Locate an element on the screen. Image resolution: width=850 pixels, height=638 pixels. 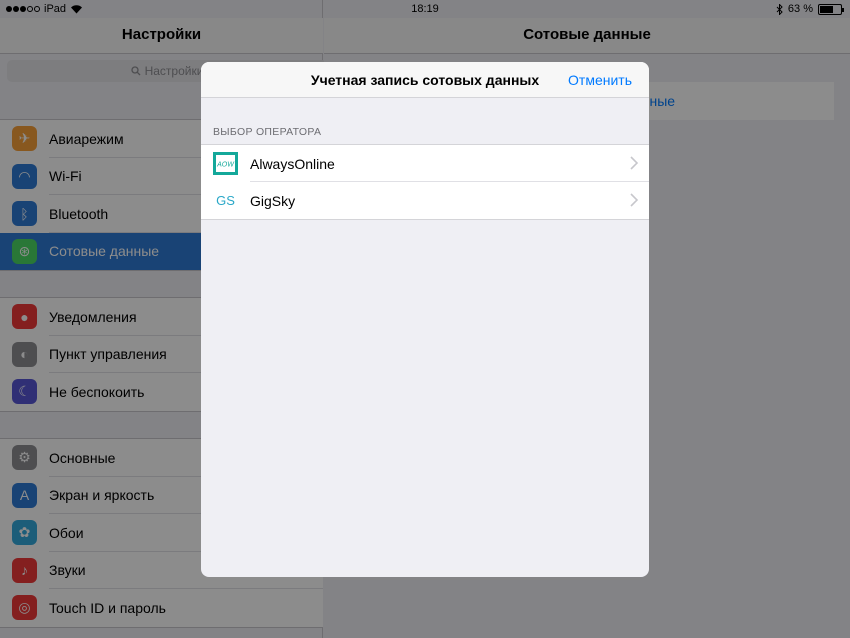
operator-list: AOW AlwaysOnline GS GigSky is located at coordinates (425, 182).